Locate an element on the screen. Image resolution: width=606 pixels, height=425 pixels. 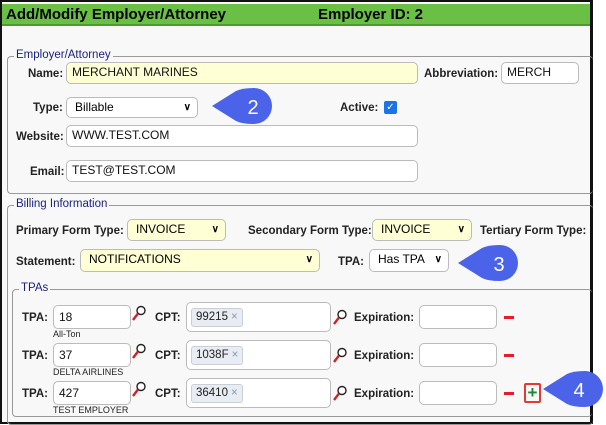
tpa-input: 18 is located at coordinates (92, 317).